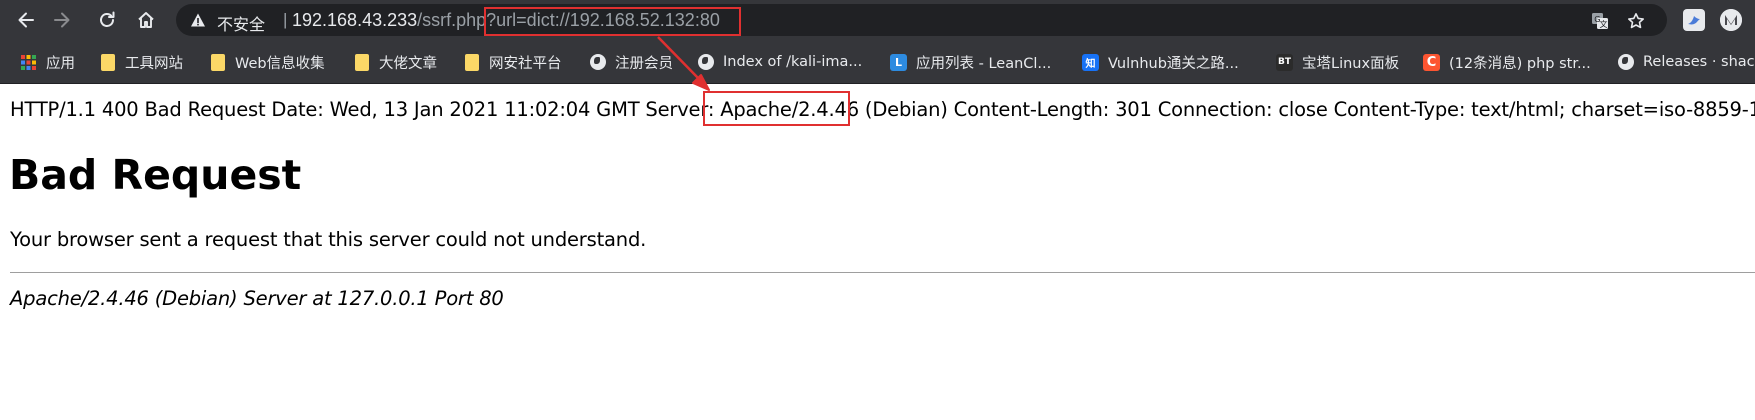 This screenshot has width=1755, height=420. I want to click on arrow-right-icon, so click(62, 20).